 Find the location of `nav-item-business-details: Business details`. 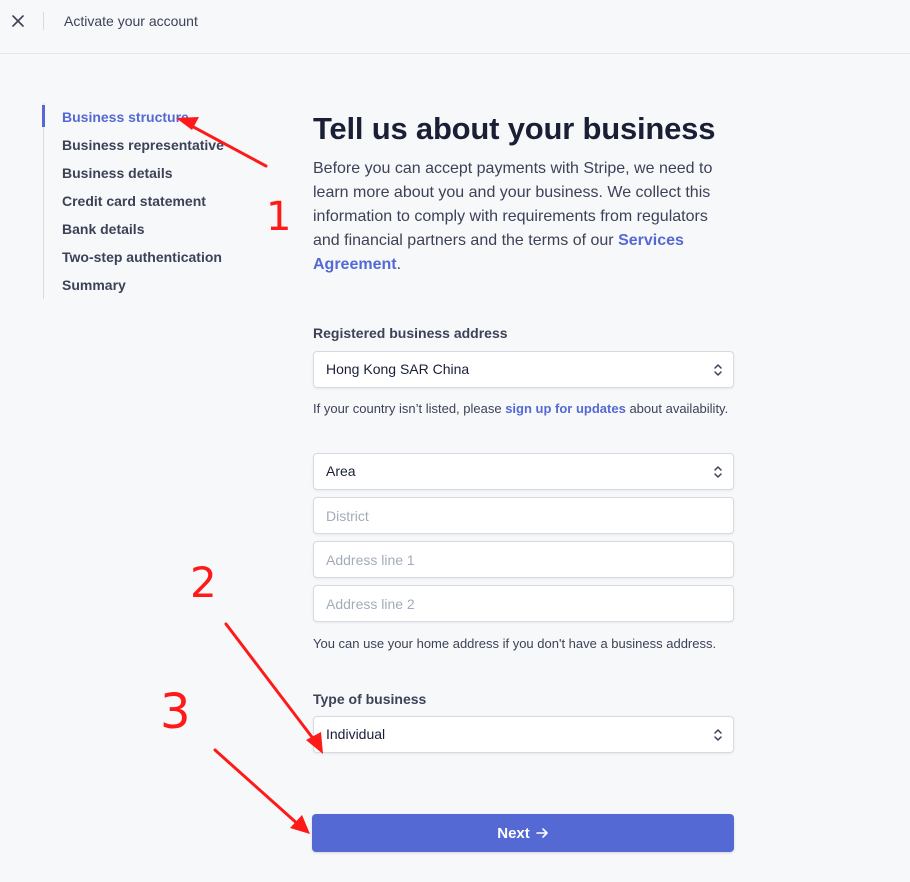

nav-item-business-details: Business details is located at coordinates (153, 173).